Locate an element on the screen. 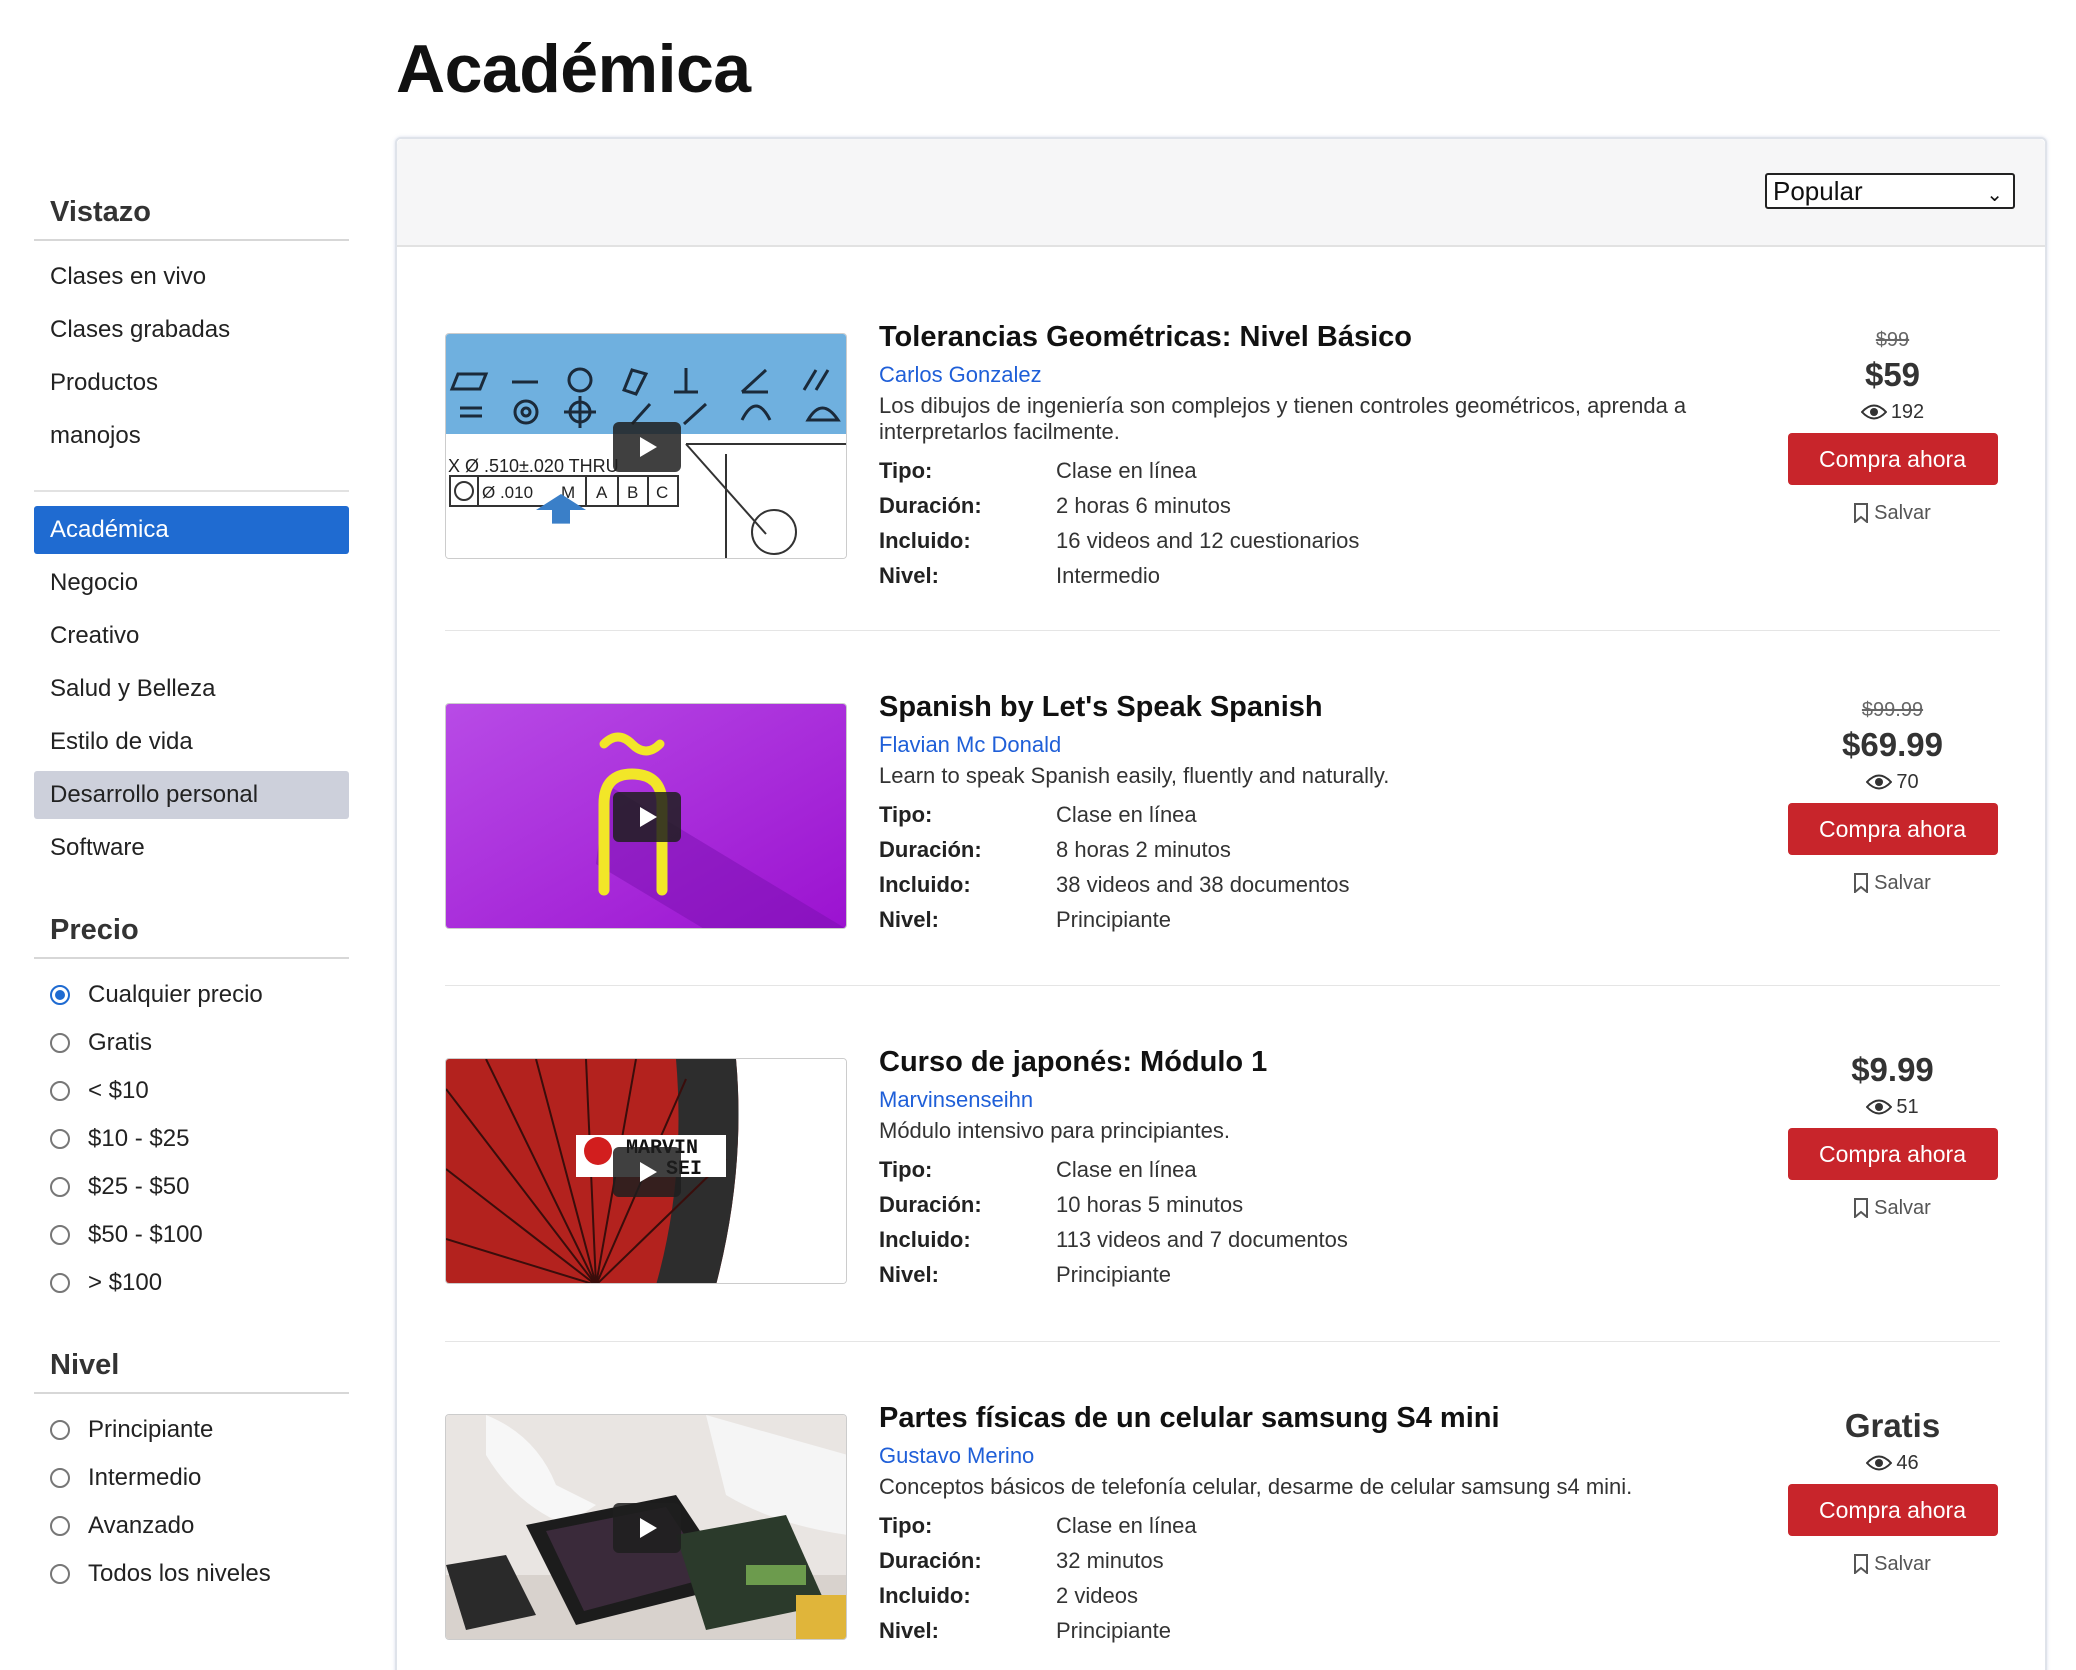 The width and height of the screenshot is (2076, 1670). price-option-under-10: < $10 is located at coordinates (191, 1091).